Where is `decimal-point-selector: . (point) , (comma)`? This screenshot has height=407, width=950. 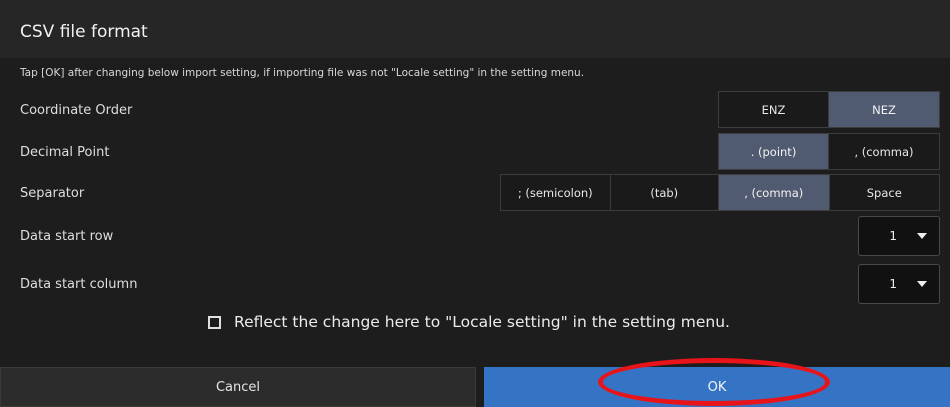
decimal-point-selector: . (point) , (comma) is located at coordinates (829, 151).